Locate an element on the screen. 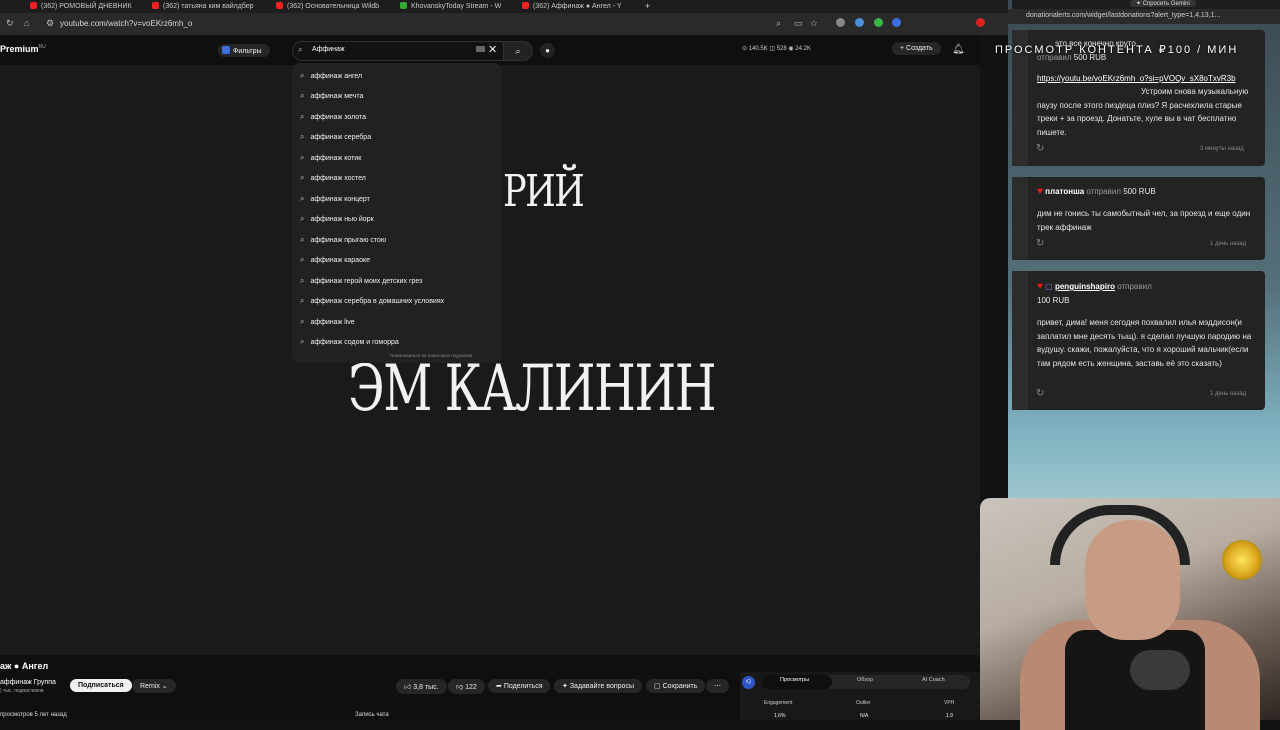 Image resolution: width=1280 pixels, height=730 pixels. browser-tab: (362) татьяна ким вайлдбер is located at coordinates (206, 6).